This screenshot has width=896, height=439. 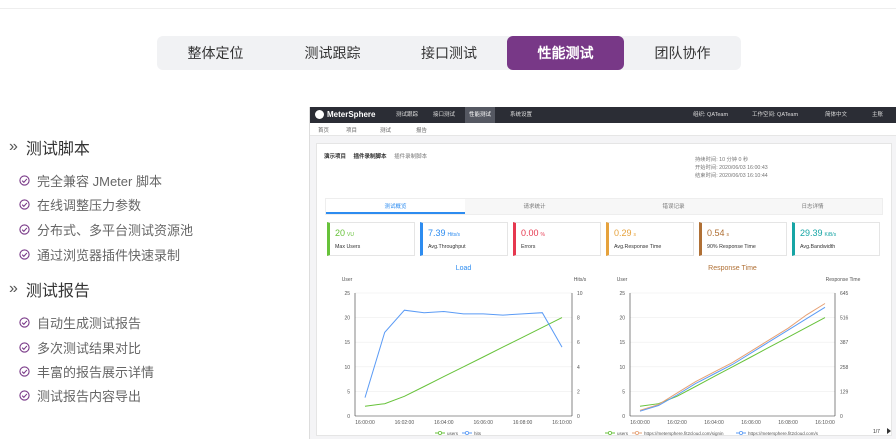 What do you see at coordinates (335, 157) in the screenshot?
I see `breadcrumb-item: 演示项目` at bounding box center [335, 157].